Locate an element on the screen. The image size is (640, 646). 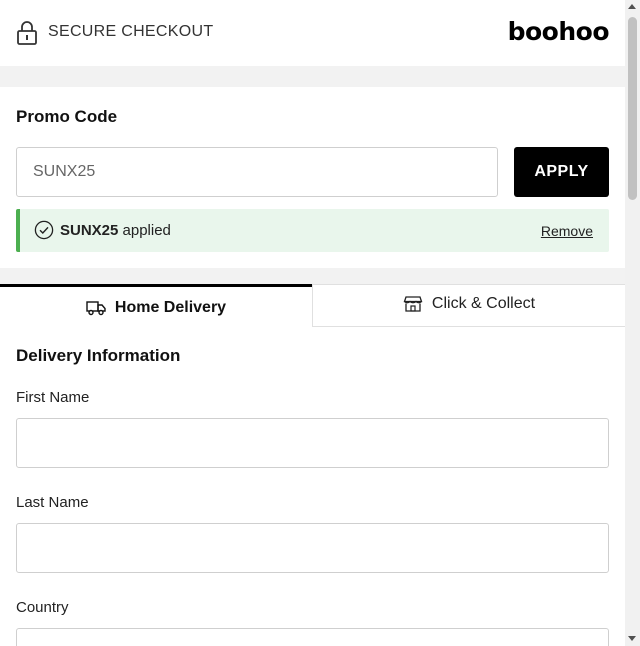
promo-applied-banner: SUNX25 applied Remove is located at coordinates (312, 230).